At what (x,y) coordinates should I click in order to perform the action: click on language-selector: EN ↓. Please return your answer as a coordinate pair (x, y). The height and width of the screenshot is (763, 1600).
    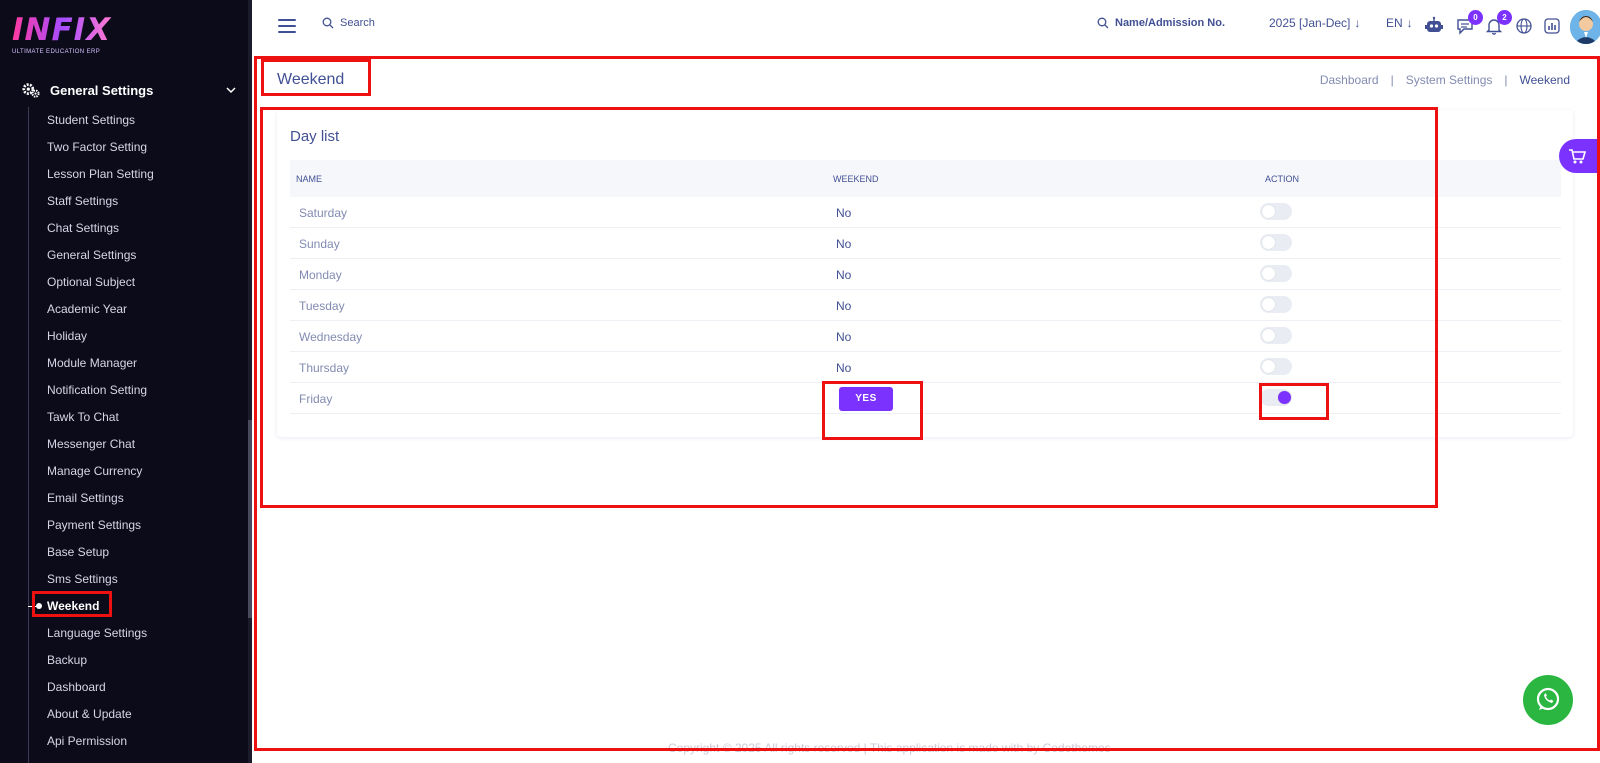
    Looking at the image, I should click on (1399, 23).